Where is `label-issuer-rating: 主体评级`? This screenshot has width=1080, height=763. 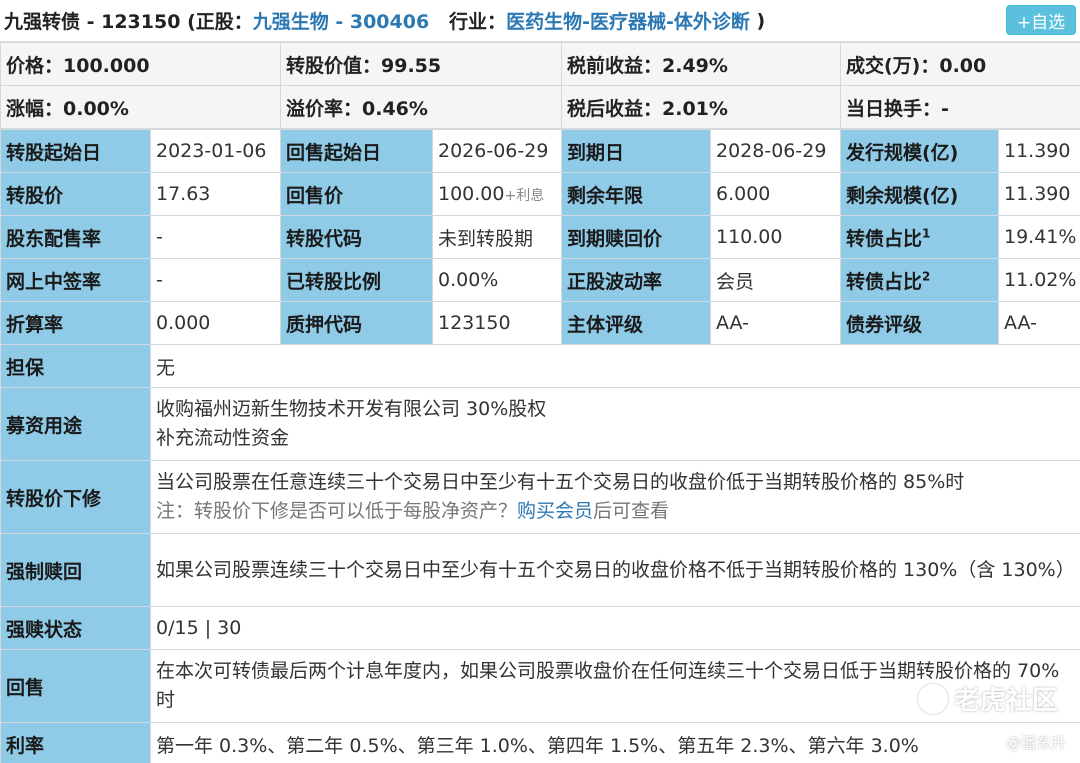
label-issuer-rating: 主体评级 is located at coordinates (636, 323).